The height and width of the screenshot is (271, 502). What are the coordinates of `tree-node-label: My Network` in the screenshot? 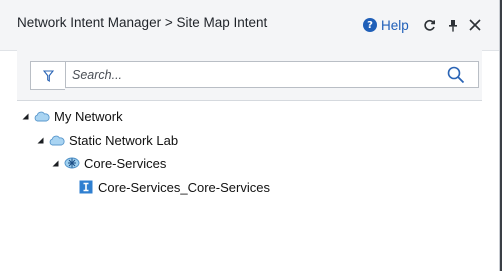 It's located at (88, 116).